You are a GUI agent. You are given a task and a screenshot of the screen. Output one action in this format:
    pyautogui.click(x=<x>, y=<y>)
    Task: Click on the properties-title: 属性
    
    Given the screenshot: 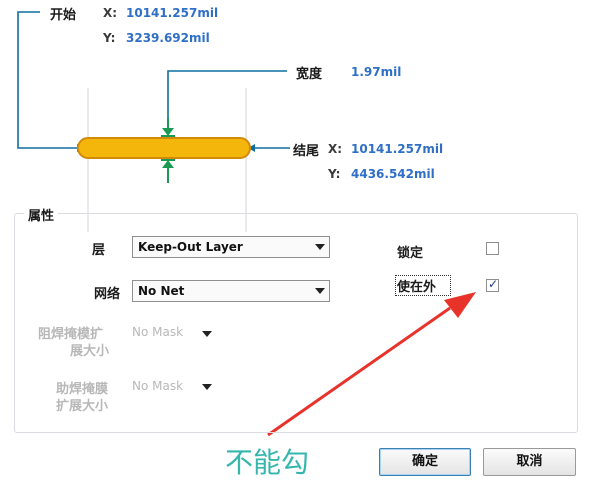 What is the action you would take?
    pyautogui.click(x=41, y=214)
    